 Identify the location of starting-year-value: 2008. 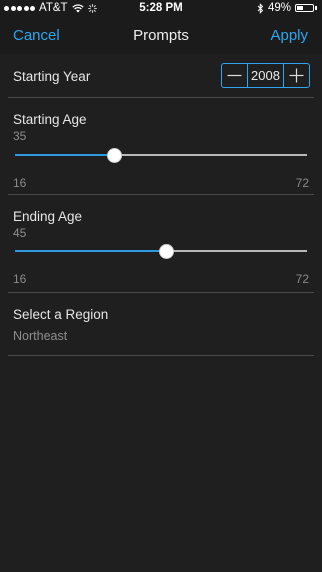
(265, 75).